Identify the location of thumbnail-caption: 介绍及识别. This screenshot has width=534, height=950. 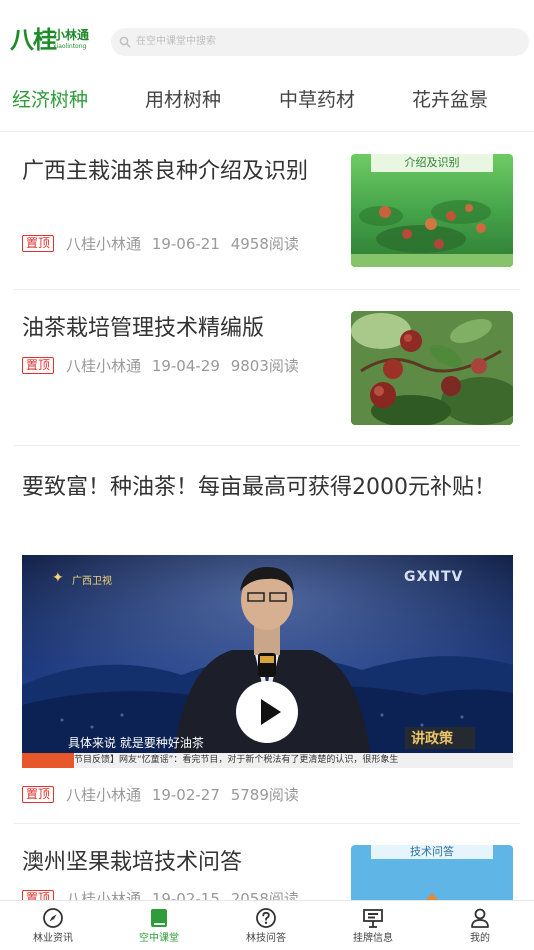
(432, 162).